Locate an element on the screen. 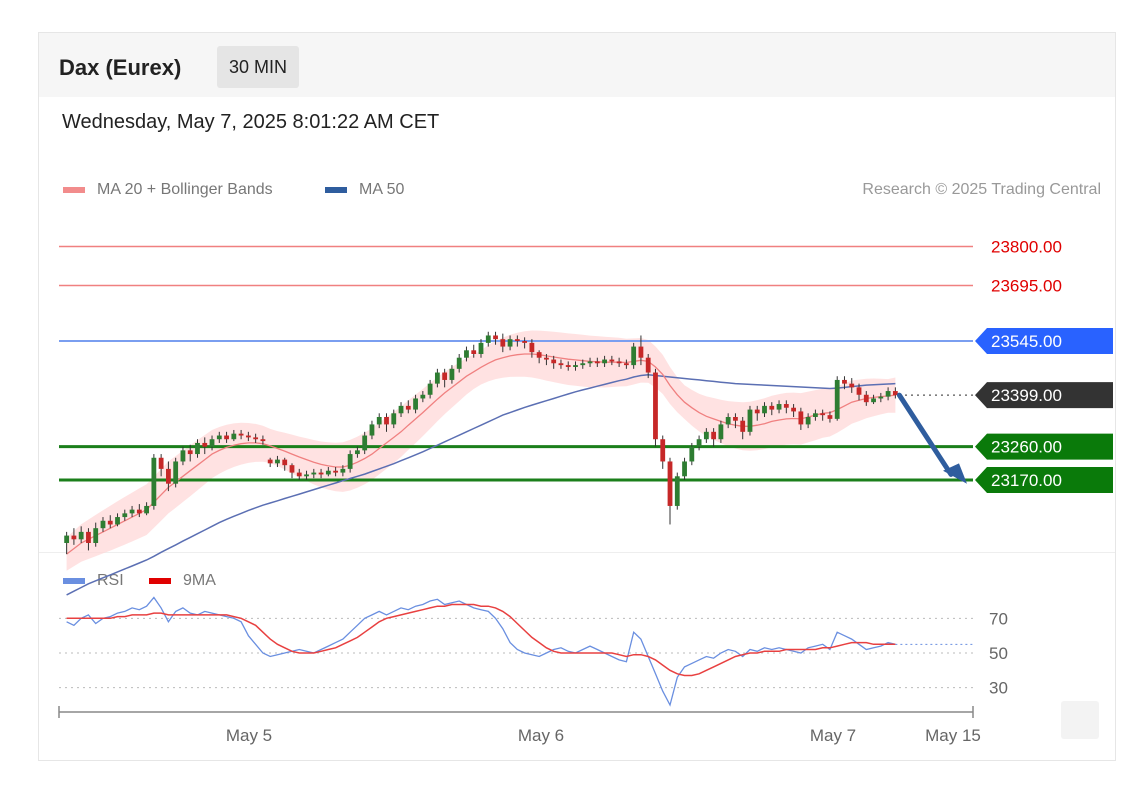 The width and height of the screenshot is (1148, 794). level-label: 23260.00 is located at coordinates (1026, 447).